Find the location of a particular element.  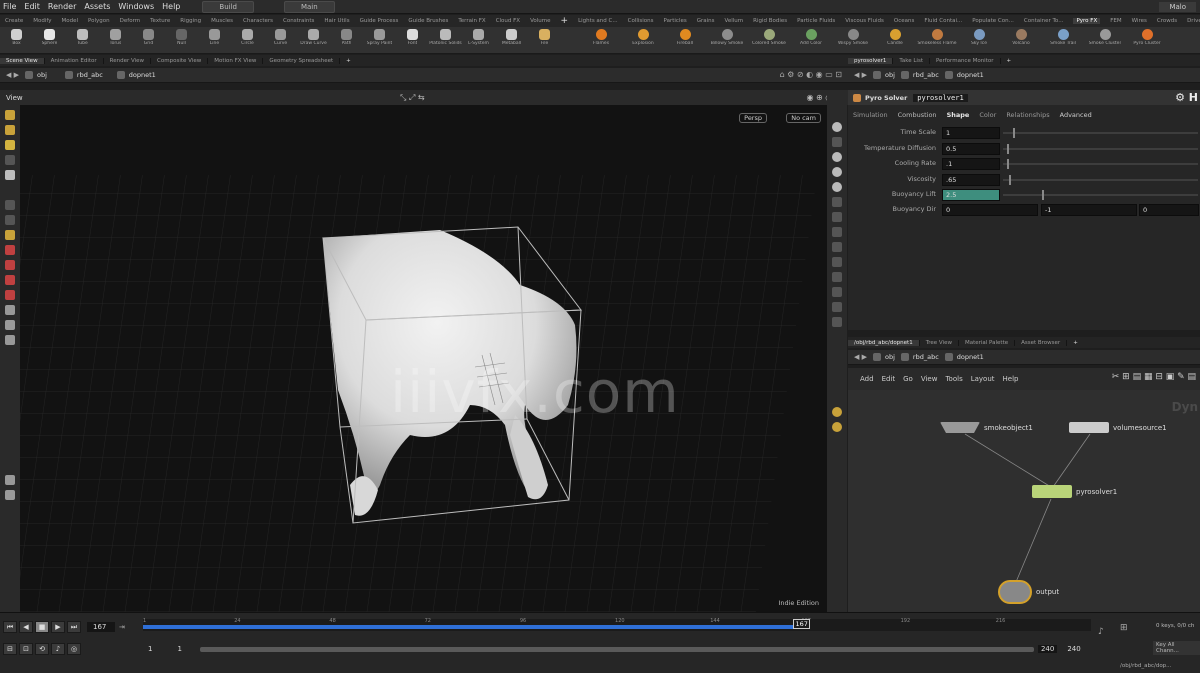

shelf-tool: Smoke Cluster is located at coordinates (1105, 40).